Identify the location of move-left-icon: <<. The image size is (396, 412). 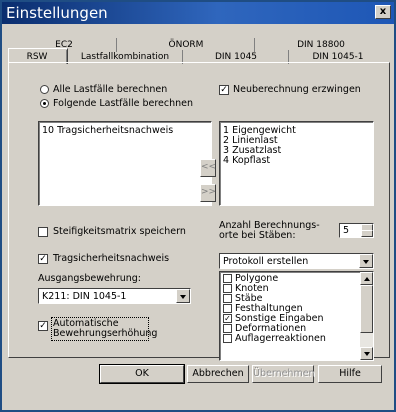
(209, 167).